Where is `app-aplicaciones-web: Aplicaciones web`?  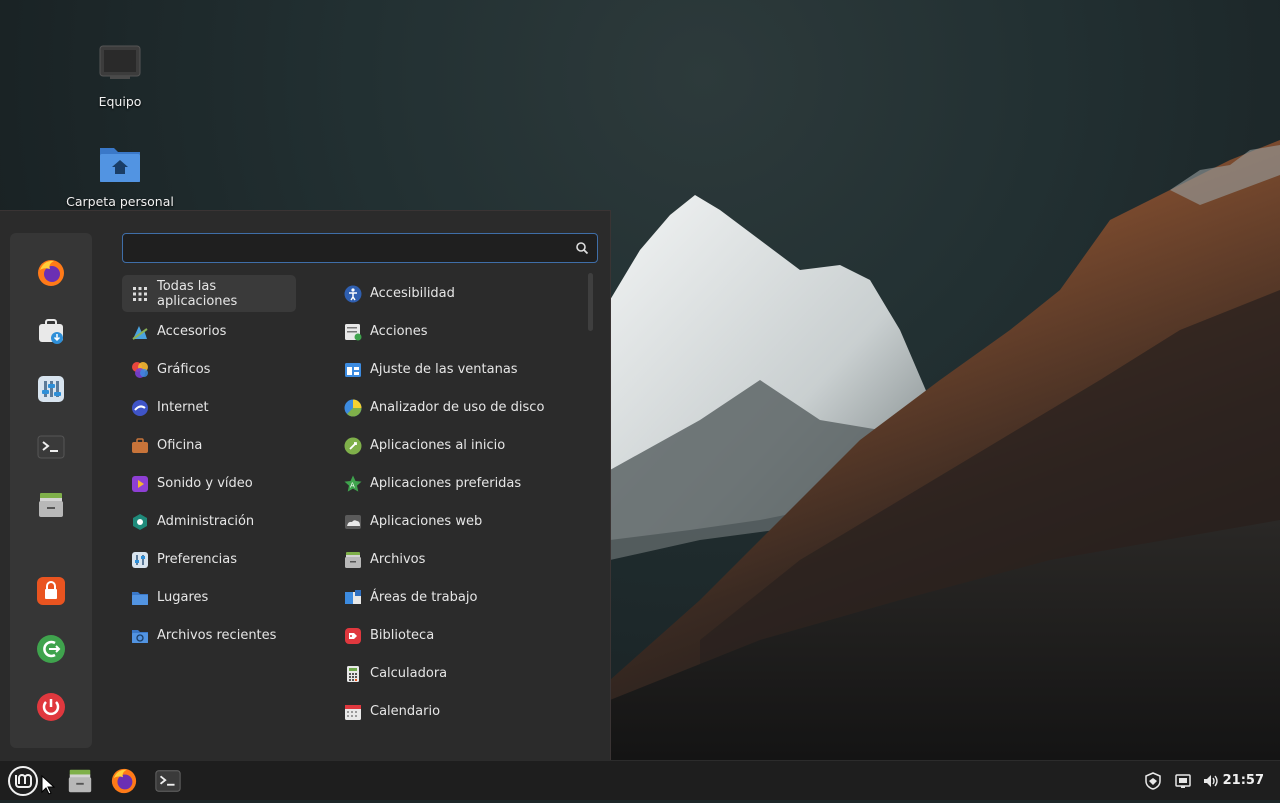
app-aplicaciones-web: Aplicaciones web is located at coordinates (461, 521).